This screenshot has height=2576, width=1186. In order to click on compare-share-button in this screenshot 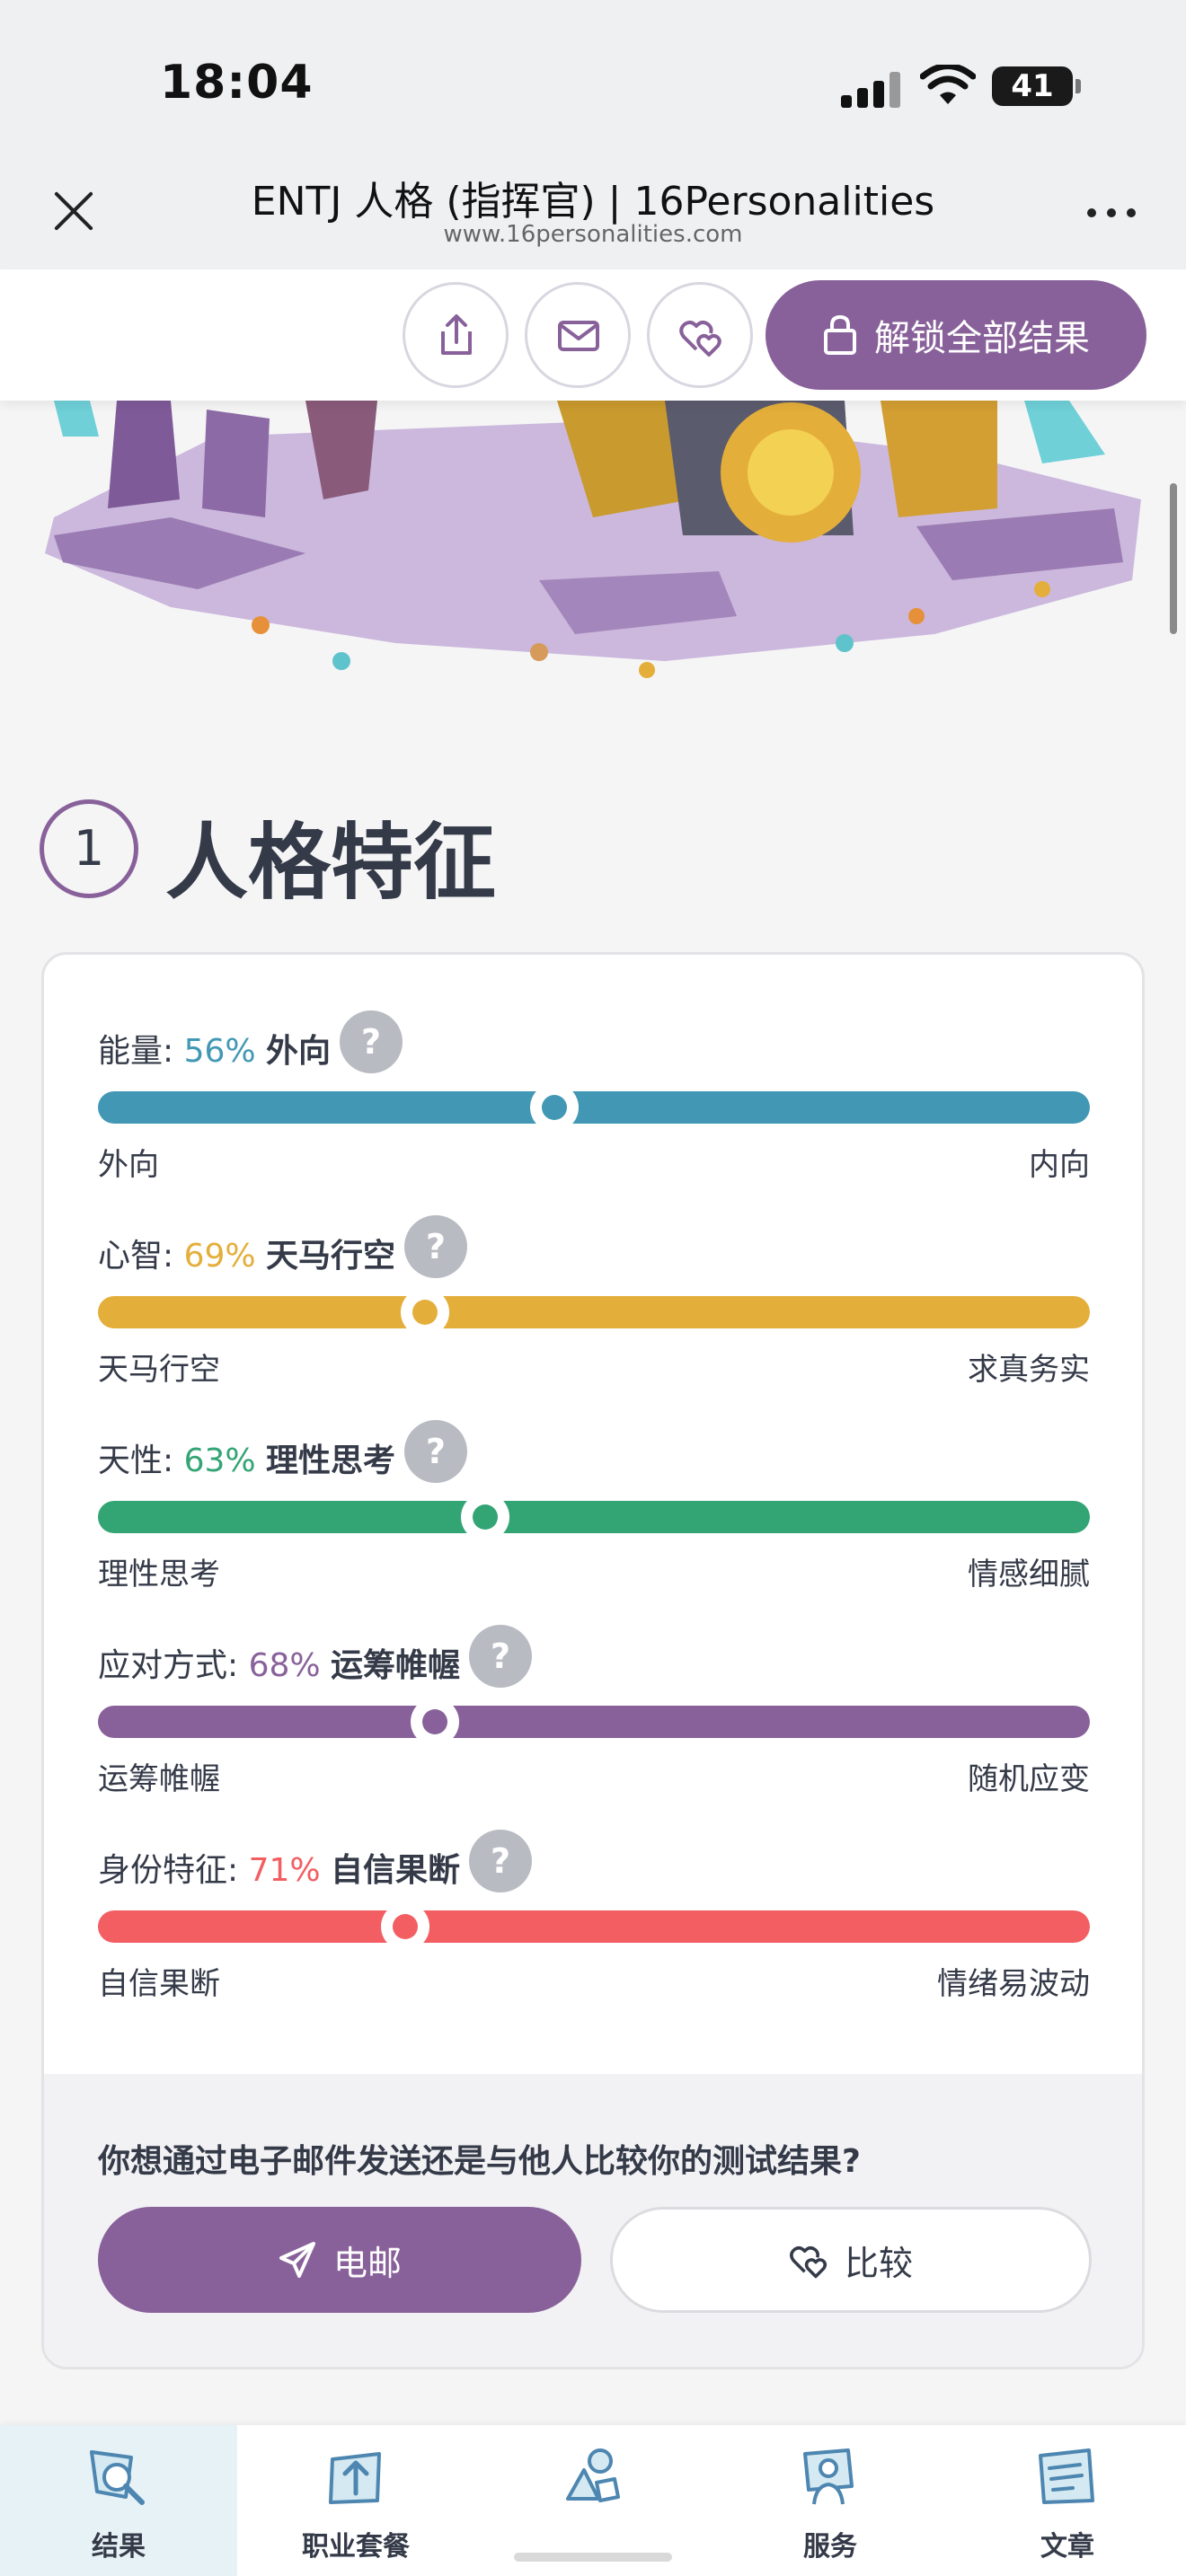, I will do `click(700, 335)`.